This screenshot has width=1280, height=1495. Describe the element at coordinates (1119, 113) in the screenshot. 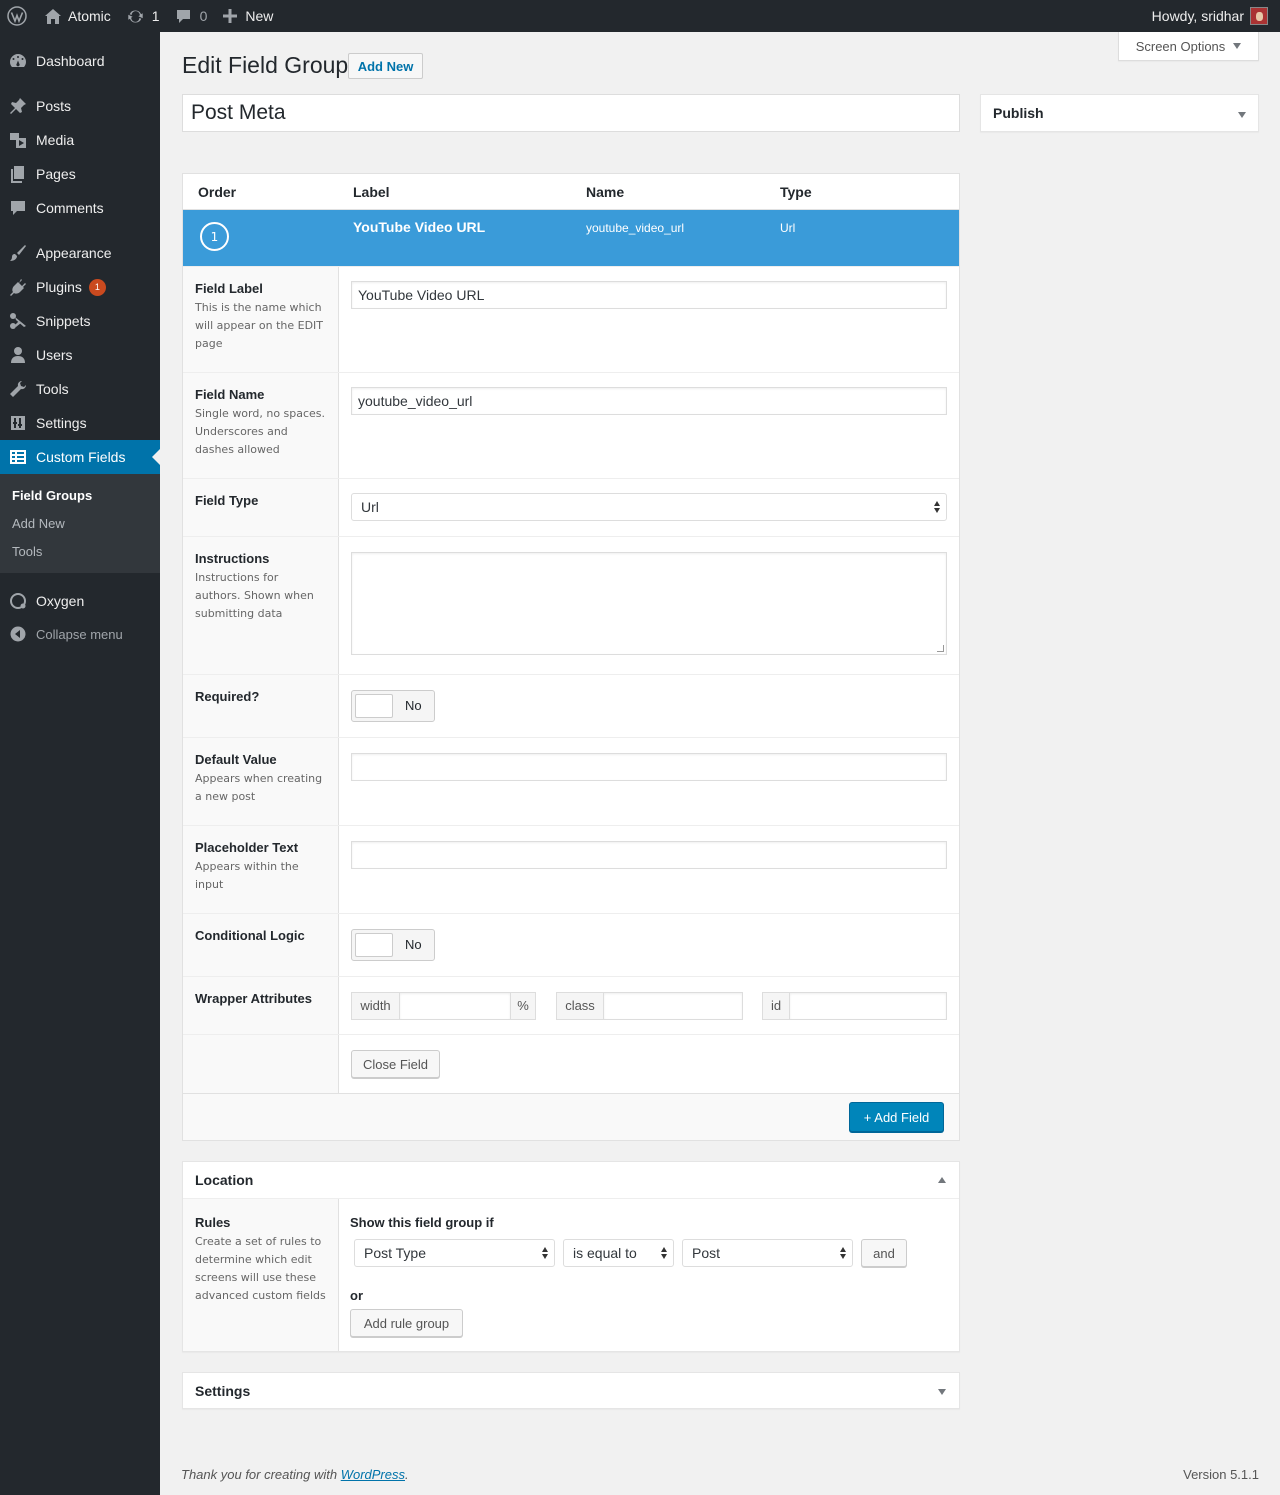

I see `publish-box: Publish` at that location.